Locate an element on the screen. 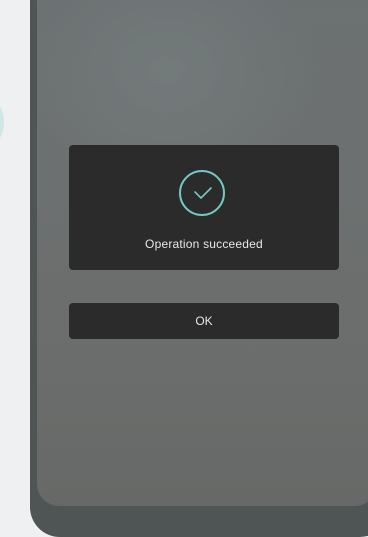  success-message: Operation succeeded is located at coordinates (204, 244).